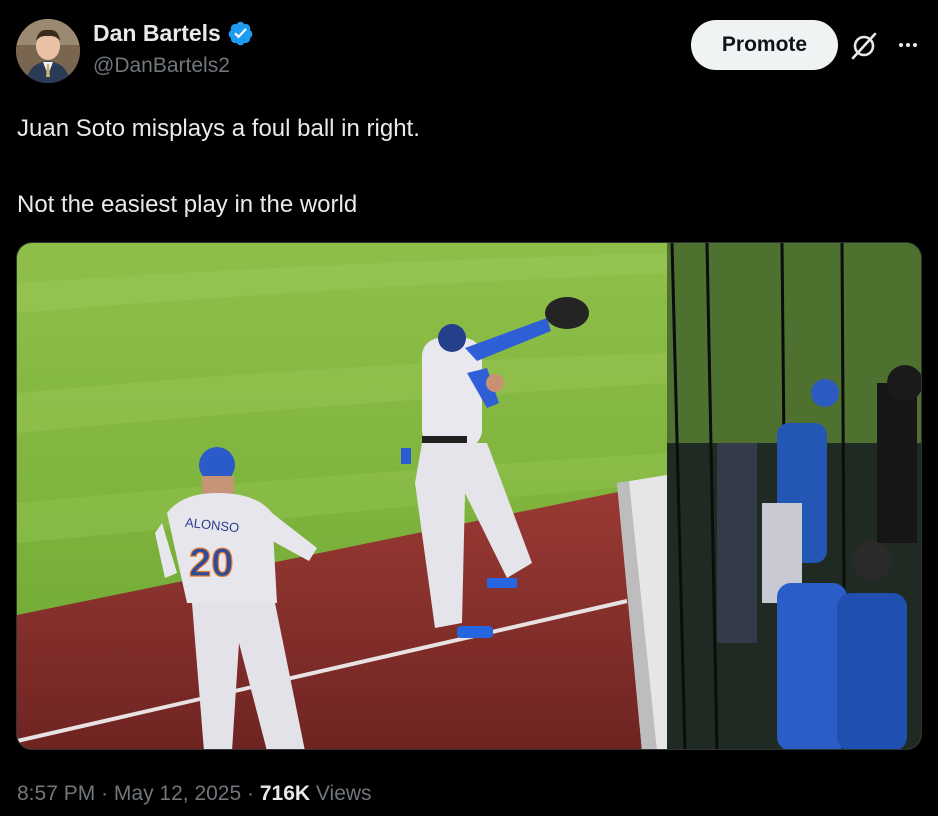 The height and width of the screenshot is (816, 938). I want to click on author-name-row: Dan Bartels, so click(173, 33).